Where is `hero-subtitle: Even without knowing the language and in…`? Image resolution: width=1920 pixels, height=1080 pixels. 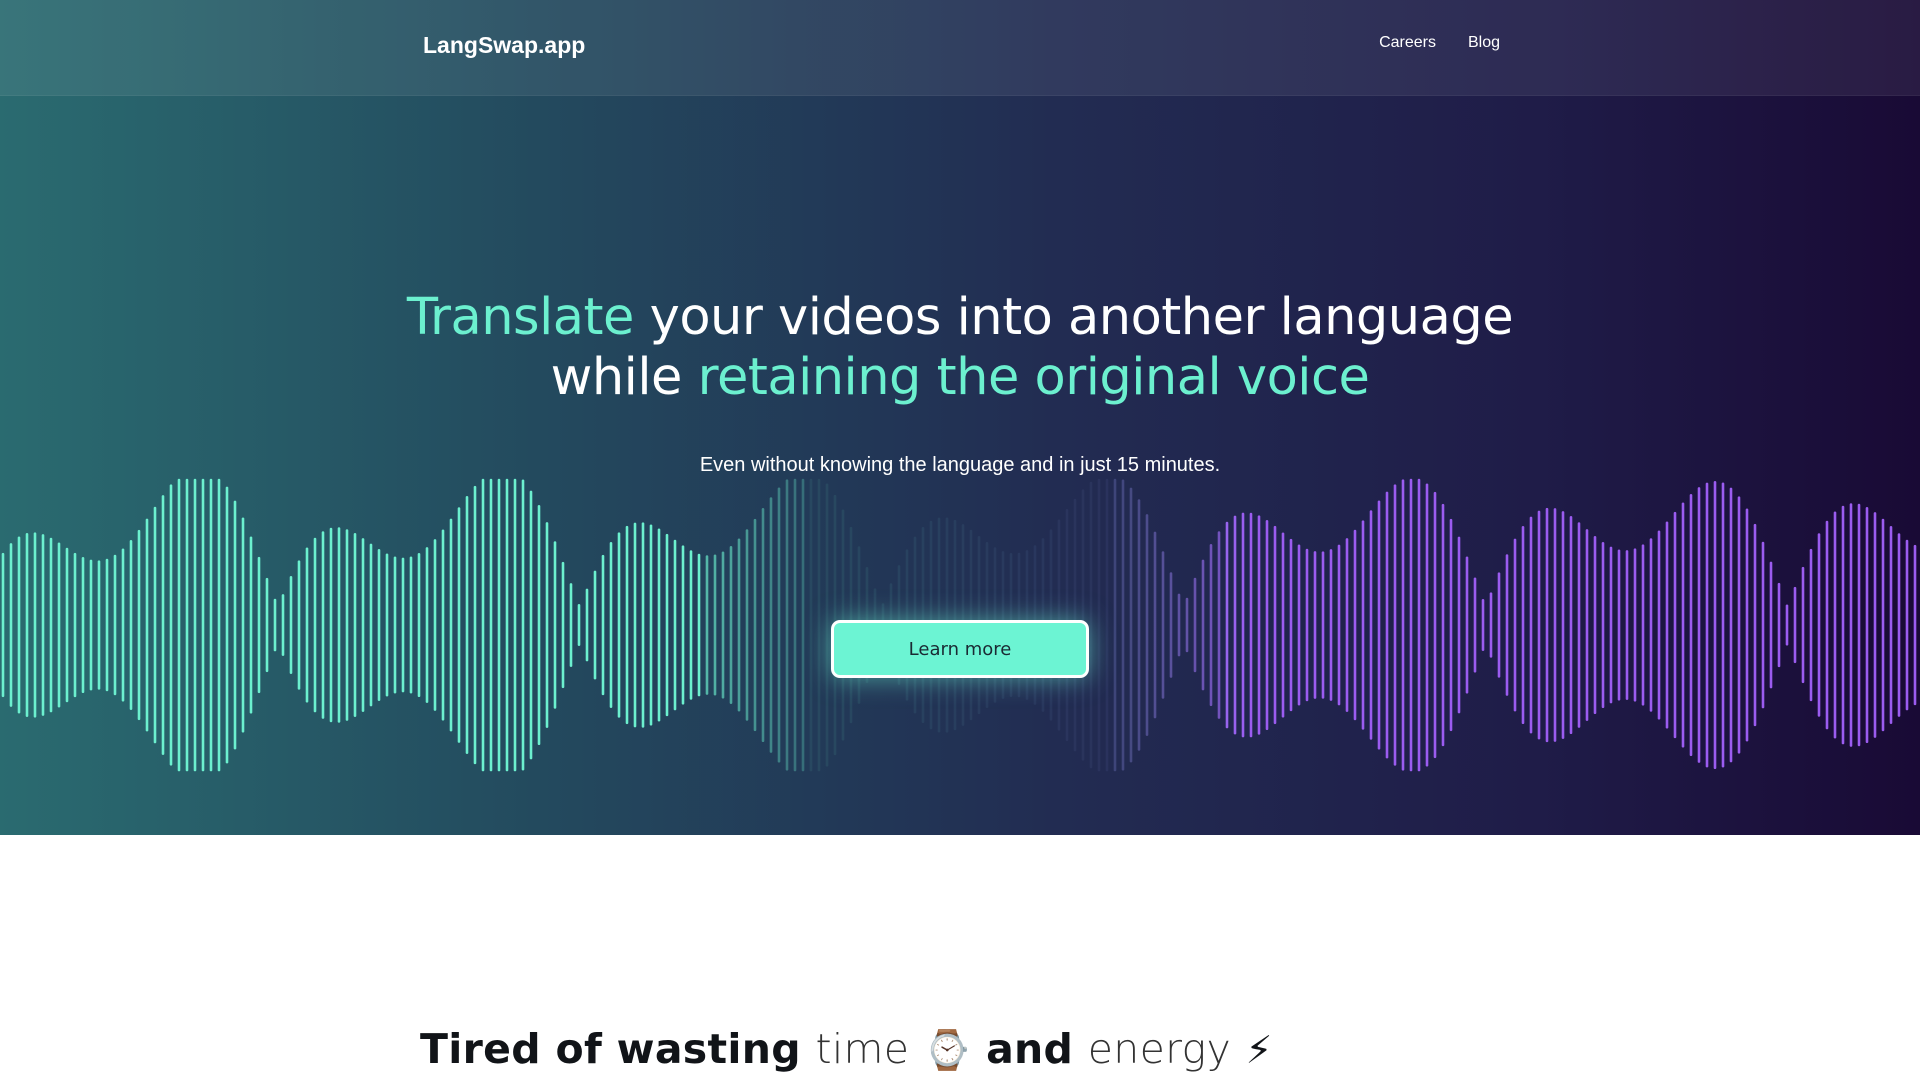 hero-subtitle: Even without knowing the language and in… is located at coordinates (960, 465).